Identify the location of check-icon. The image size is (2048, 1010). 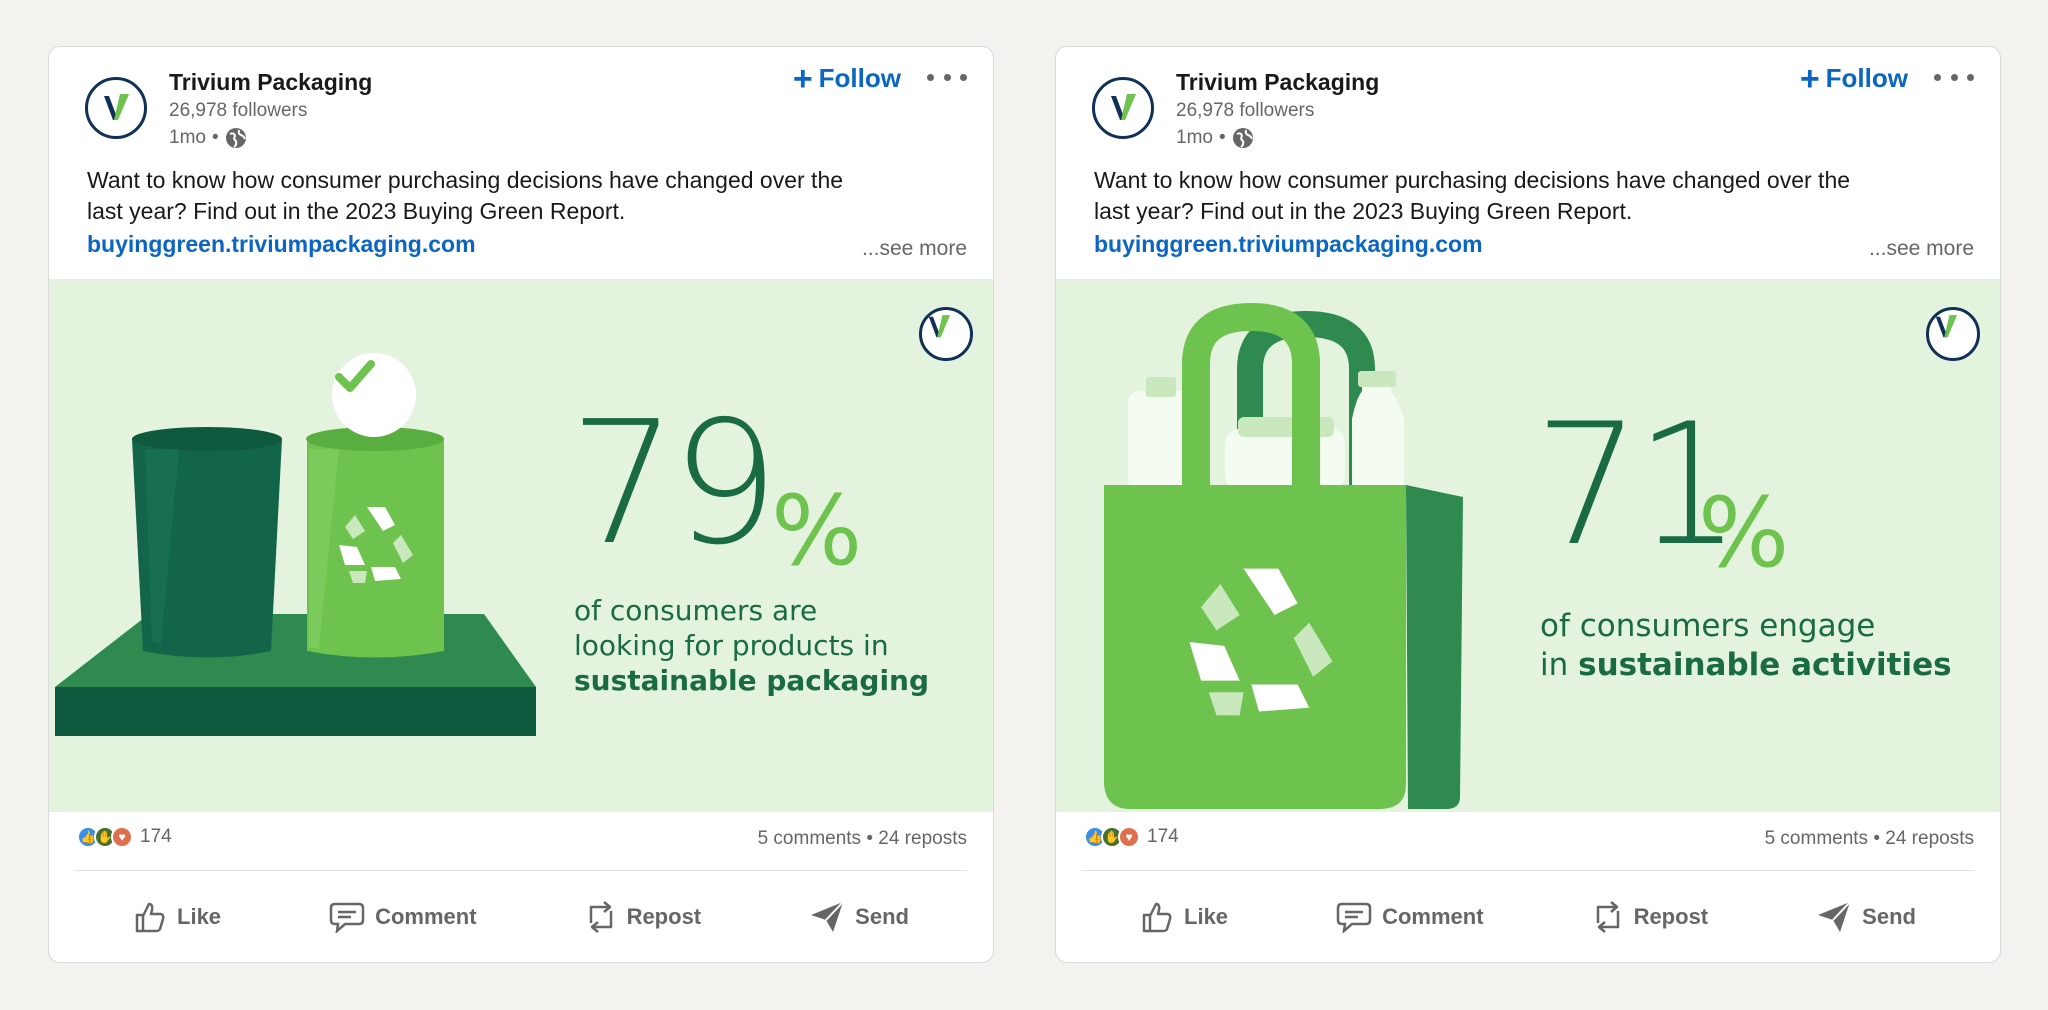
(374, 395).